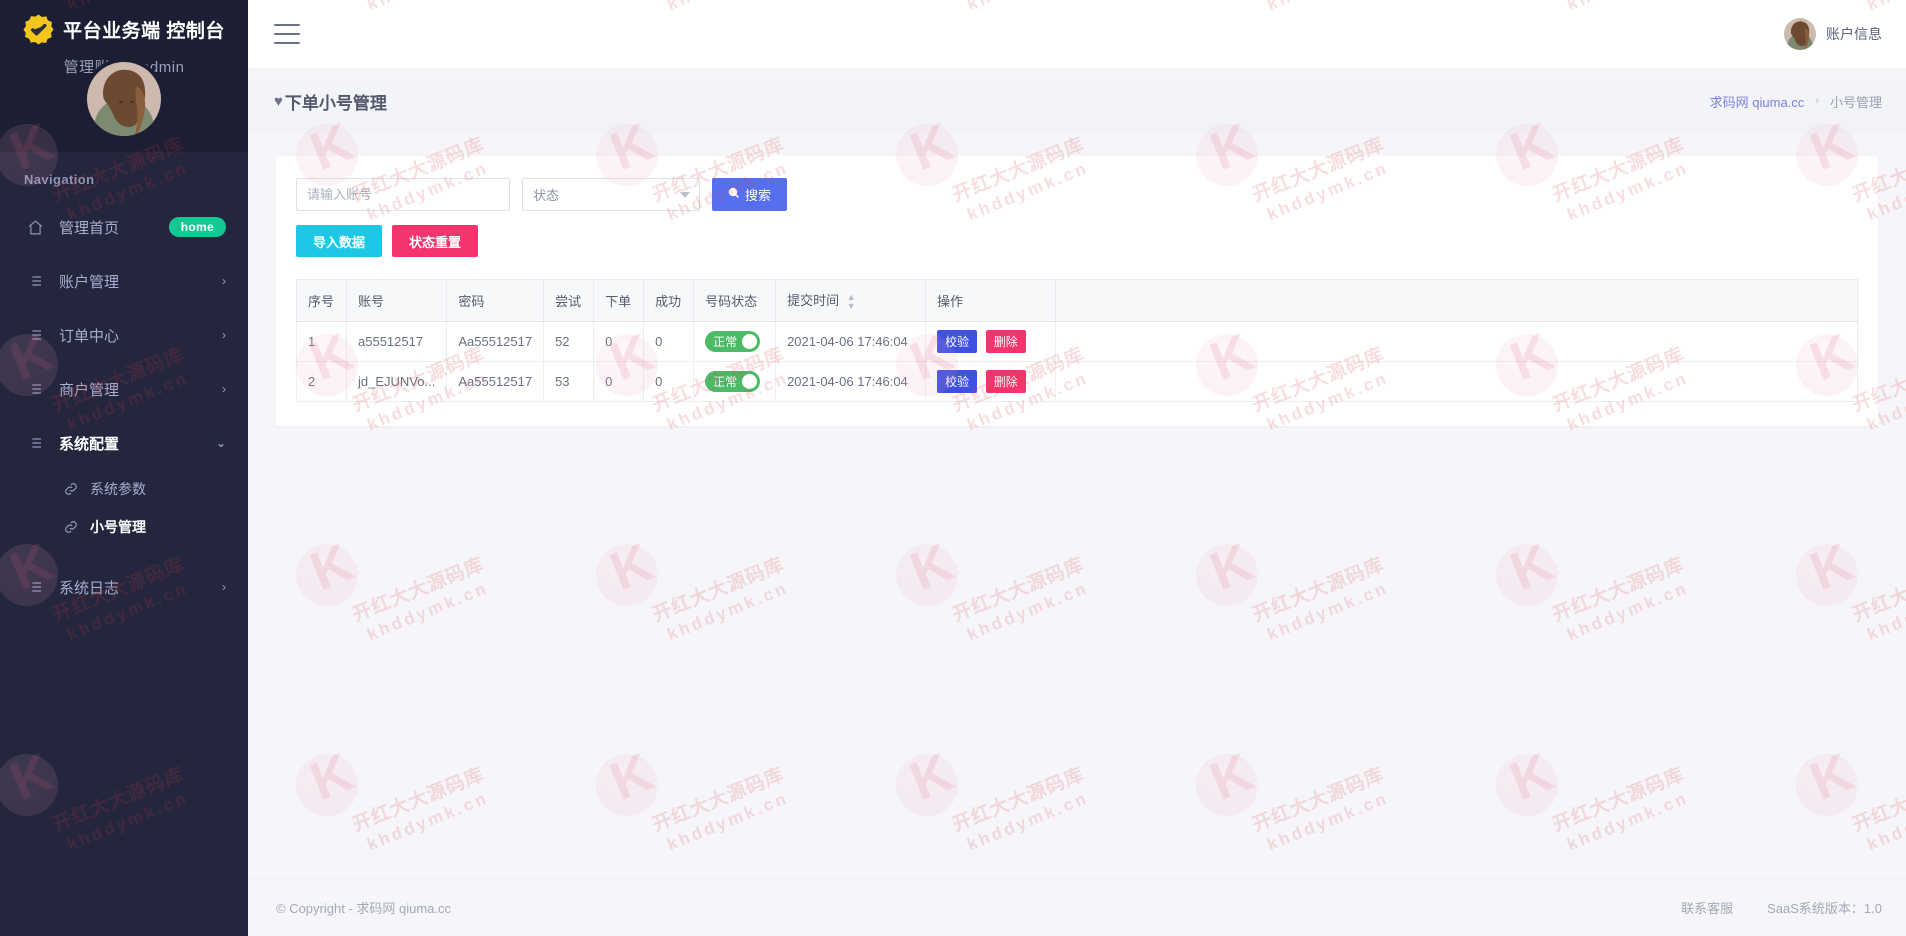  What do you see at coordinates (287, 34) in the screenshot?
I see `hamburger-icon` at bounding box center [287, 34].